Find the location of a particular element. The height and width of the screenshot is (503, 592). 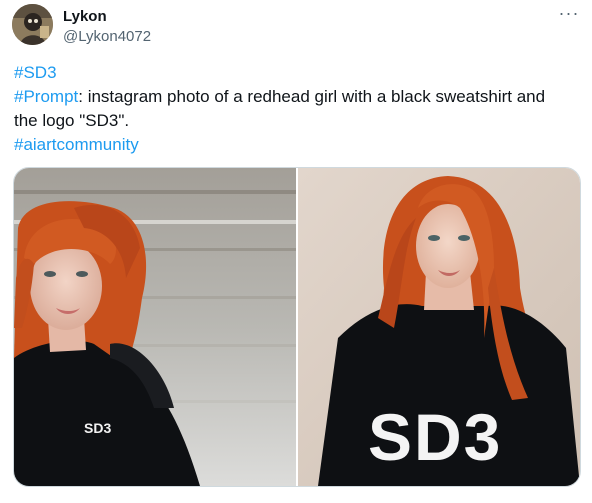

avatar-image is located at coordinates (32, 24).